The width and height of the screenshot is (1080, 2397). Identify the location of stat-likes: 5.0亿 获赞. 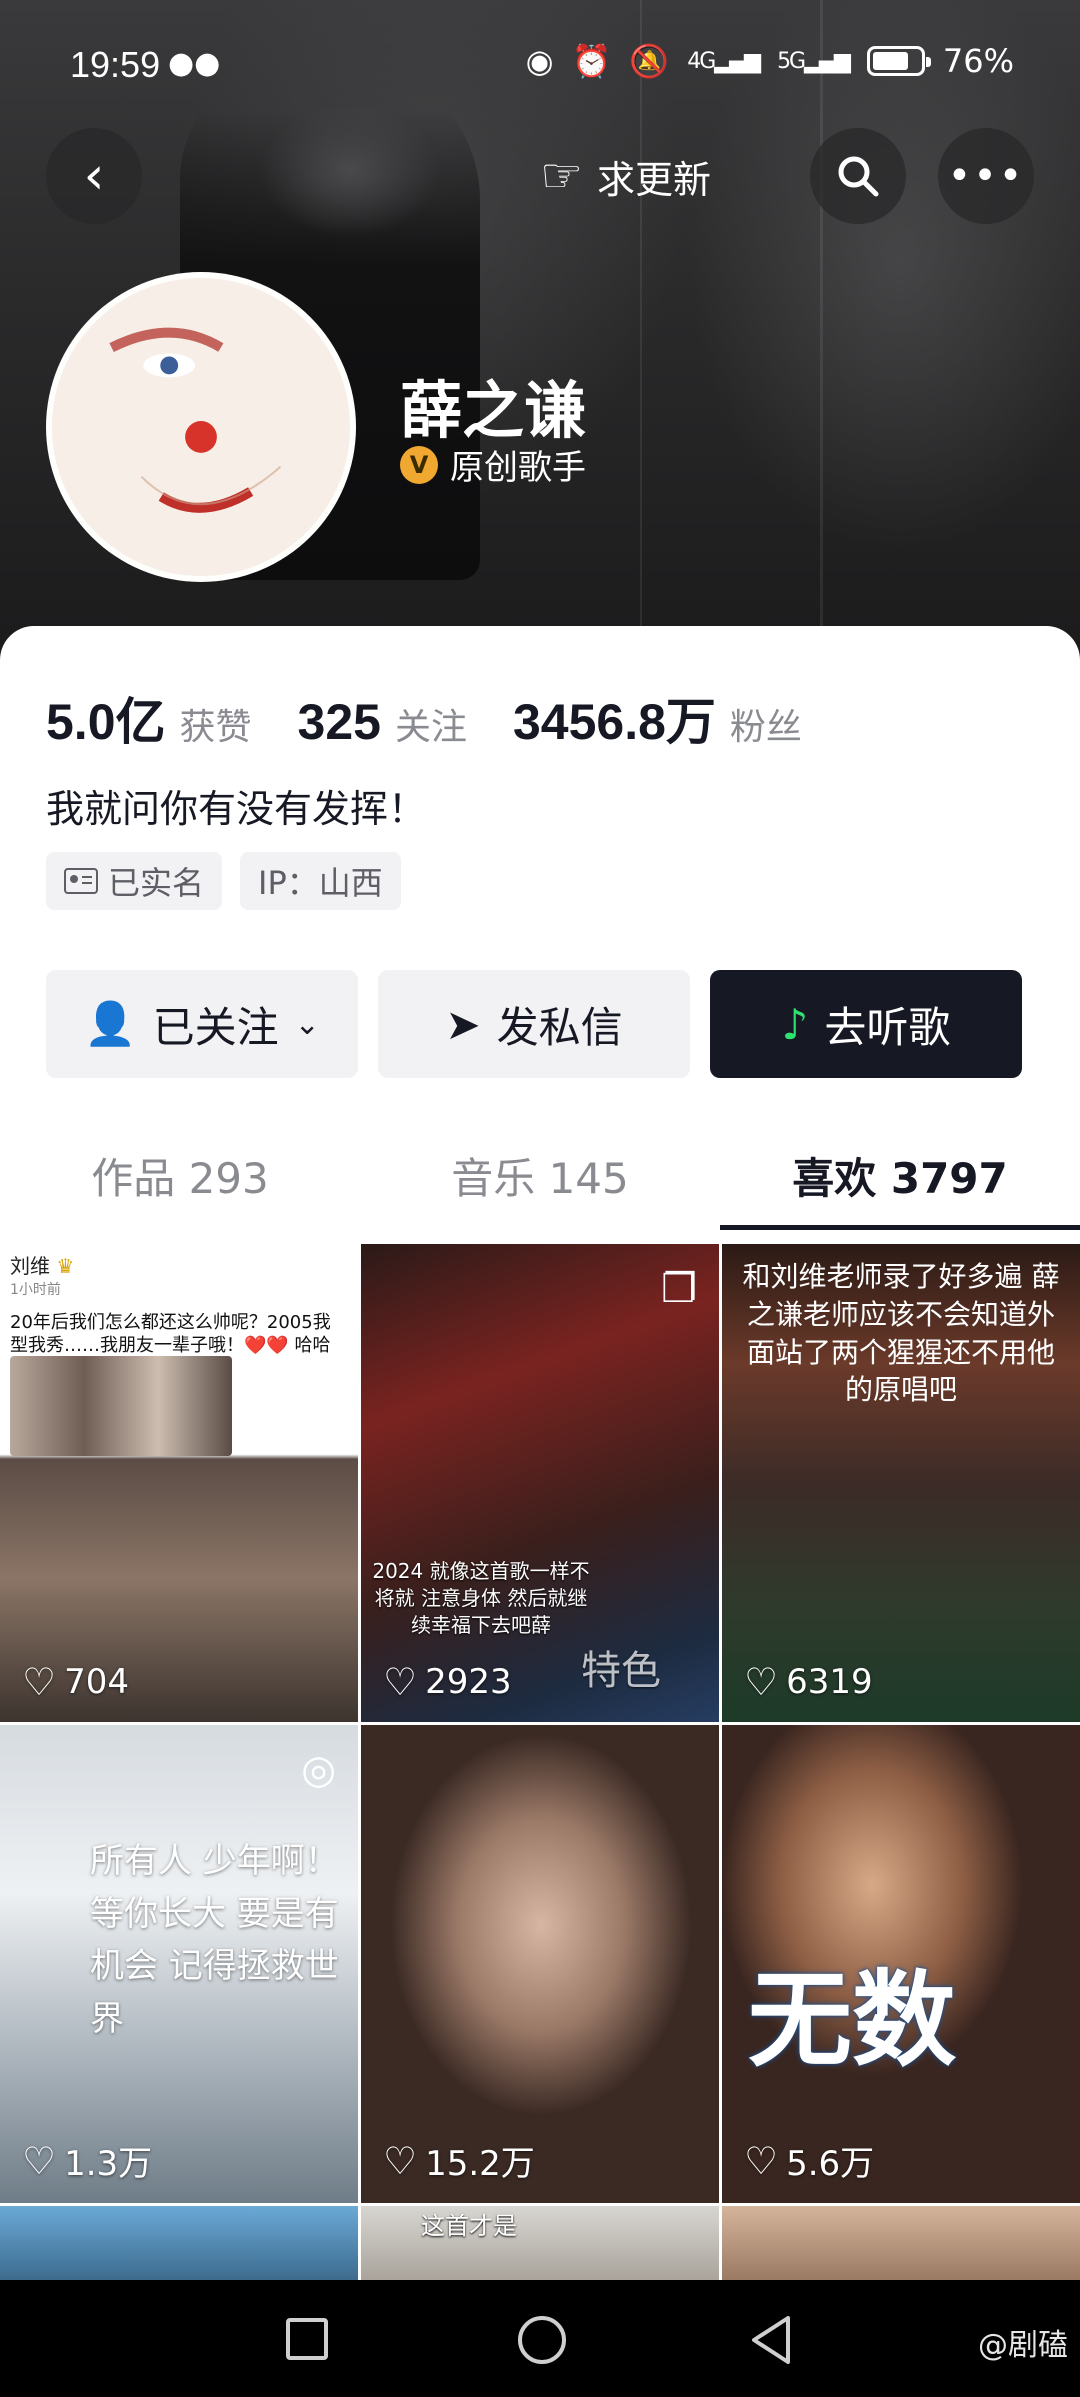
(149, 718).